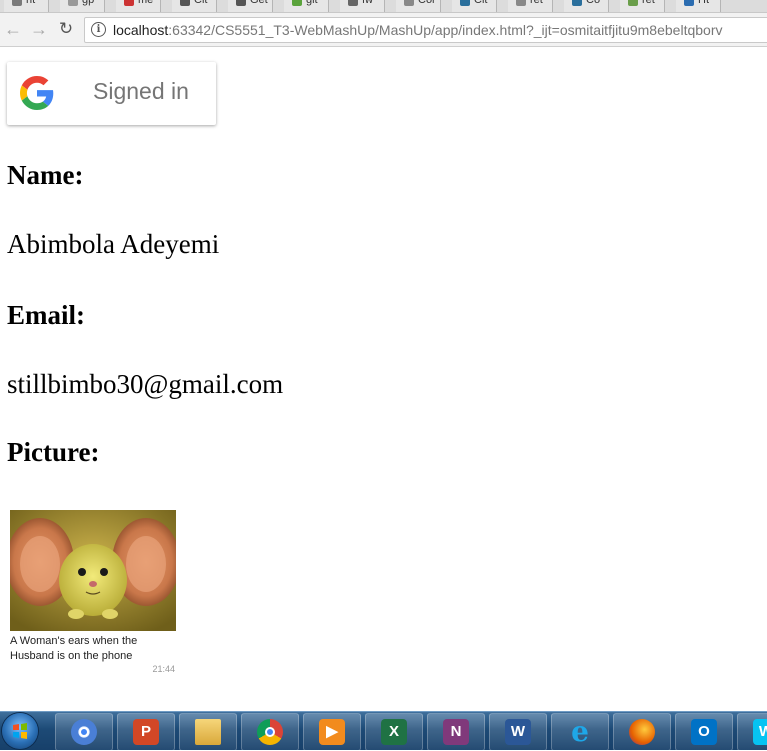 Image resolution: width=767 pixels, height=751 pixels. I want to click on back-arrow-icon: ←, so click(13, 29).